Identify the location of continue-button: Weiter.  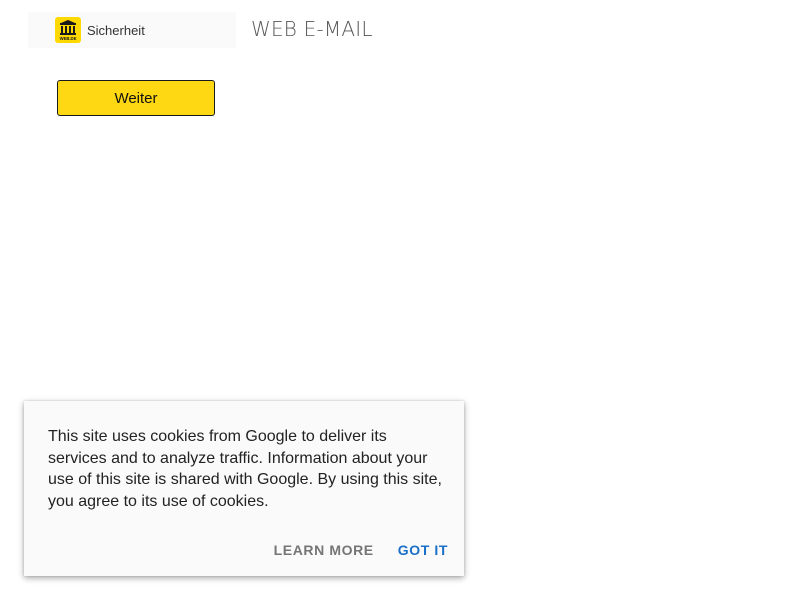
(136, 98).